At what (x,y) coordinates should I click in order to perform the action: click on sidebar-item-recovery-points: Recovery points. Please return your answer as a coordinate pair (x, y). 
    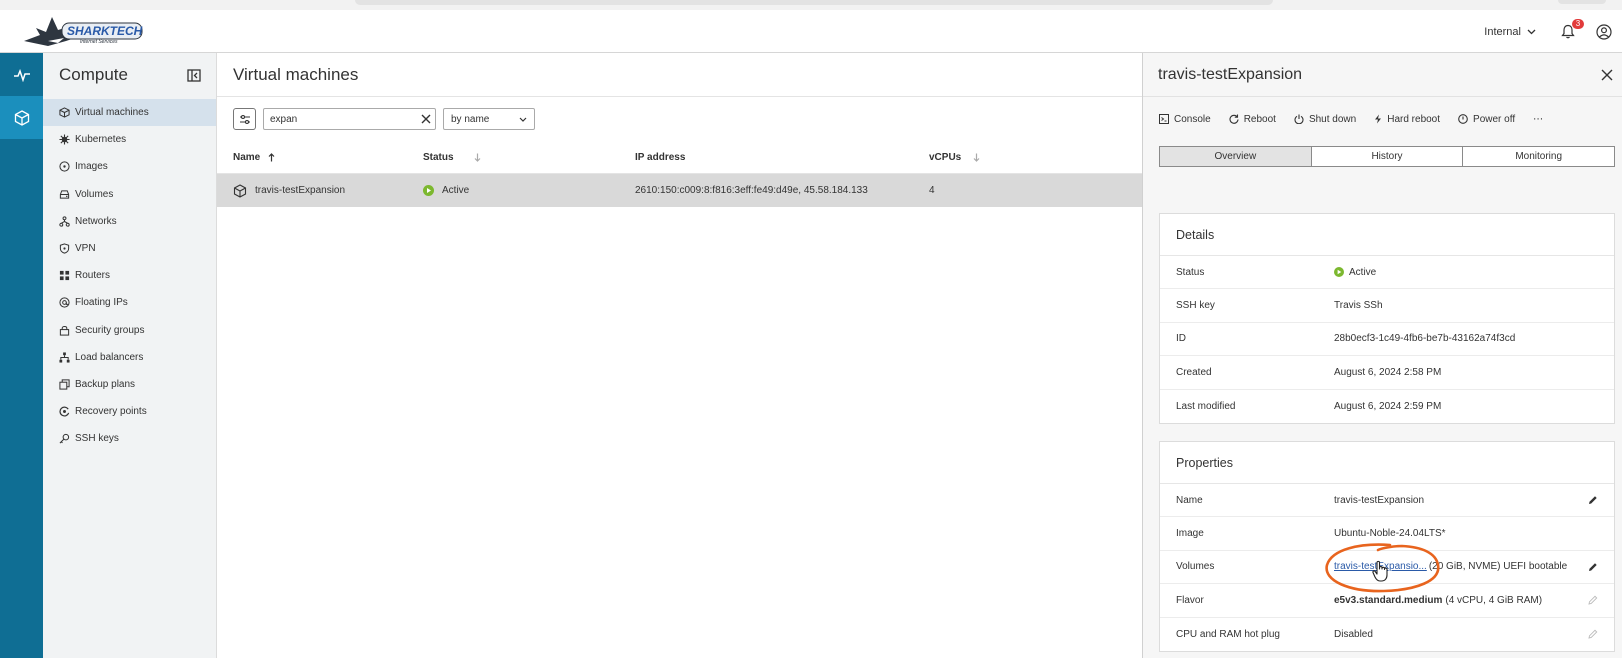
    Looking at the image, I should click on (129, 411).